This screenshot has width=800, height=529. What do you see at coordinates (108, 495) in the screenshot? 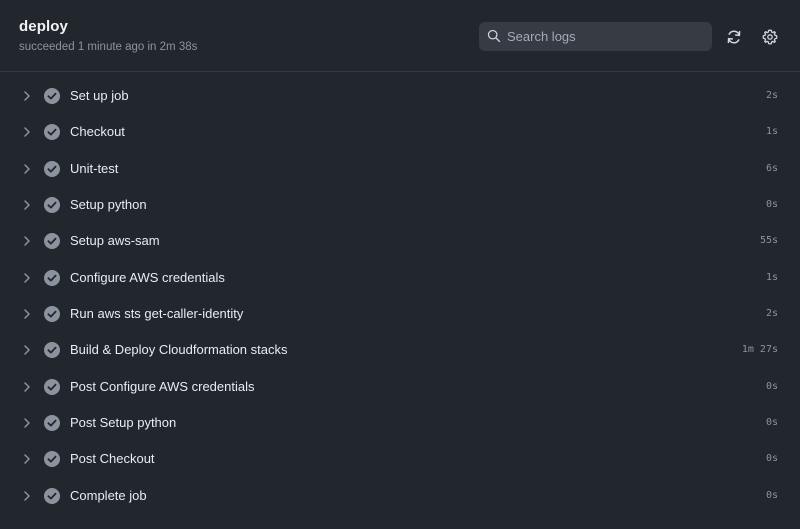
I see `step-label: Complete job` at bounding box center [108, 495].